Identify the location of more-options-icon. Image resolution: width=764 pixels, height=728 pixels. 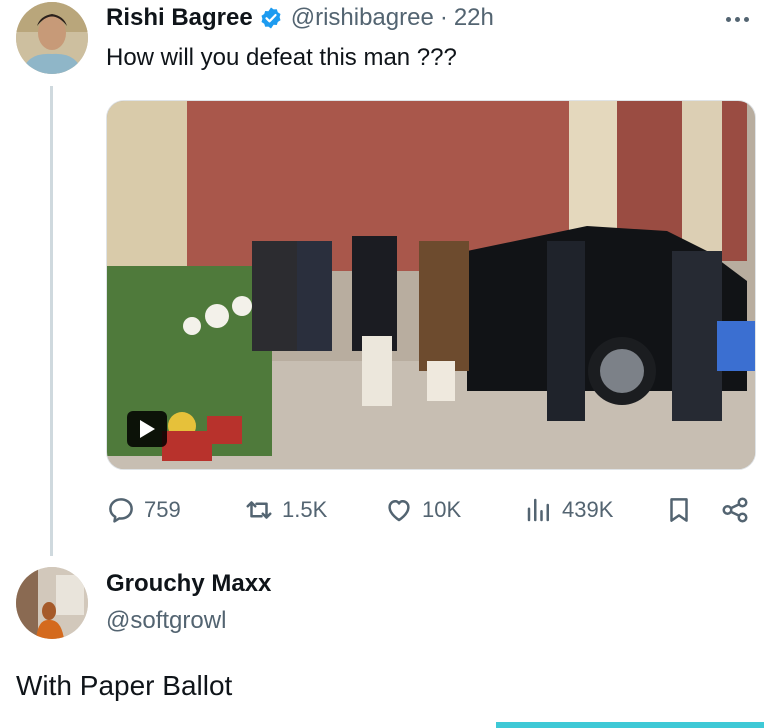
(737, 19).